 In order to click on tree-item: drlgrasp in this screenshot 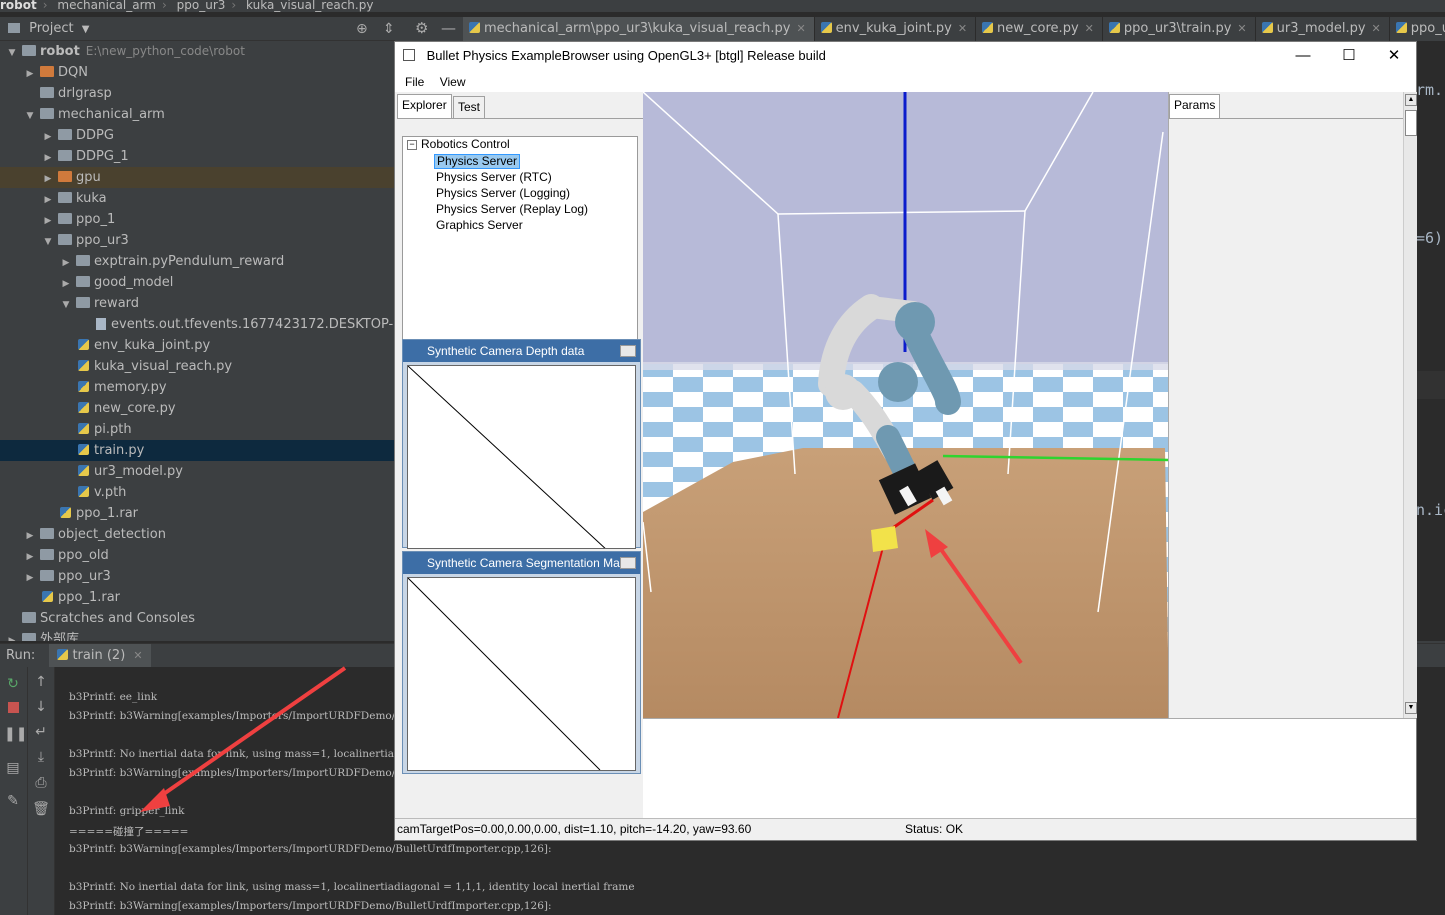, I will do `click(197, 93)`.